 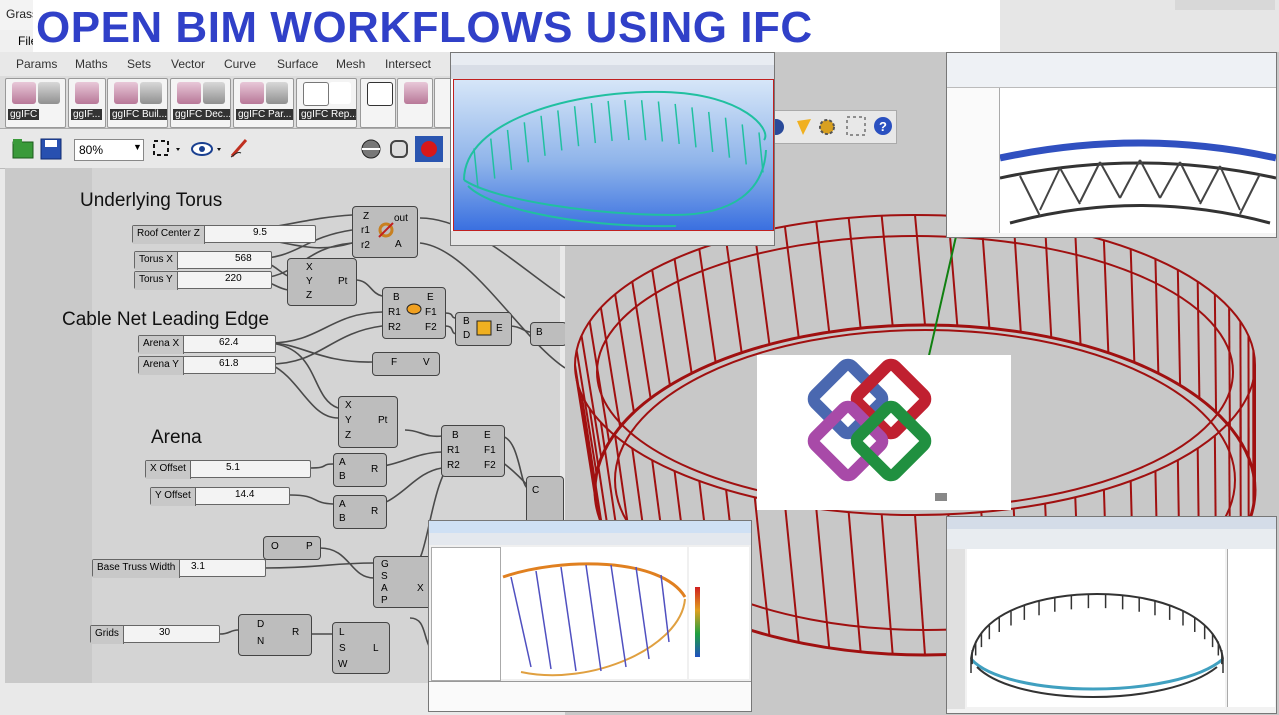 I want to click on gsap-component: G S A P X, so click(x=403, y=582).